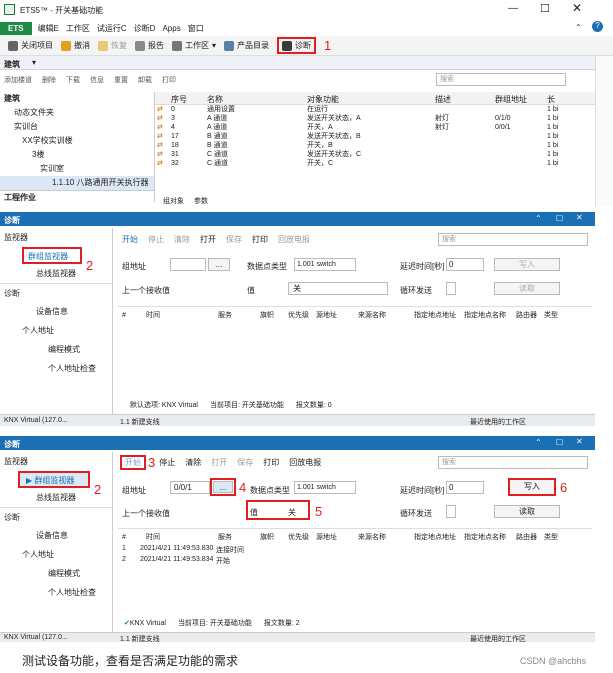  What do you see at coordinates (56, 273) in the screenshot?
I see `sidebar-bus-monitor: 总线监视器` at bounding box center [56, 273].